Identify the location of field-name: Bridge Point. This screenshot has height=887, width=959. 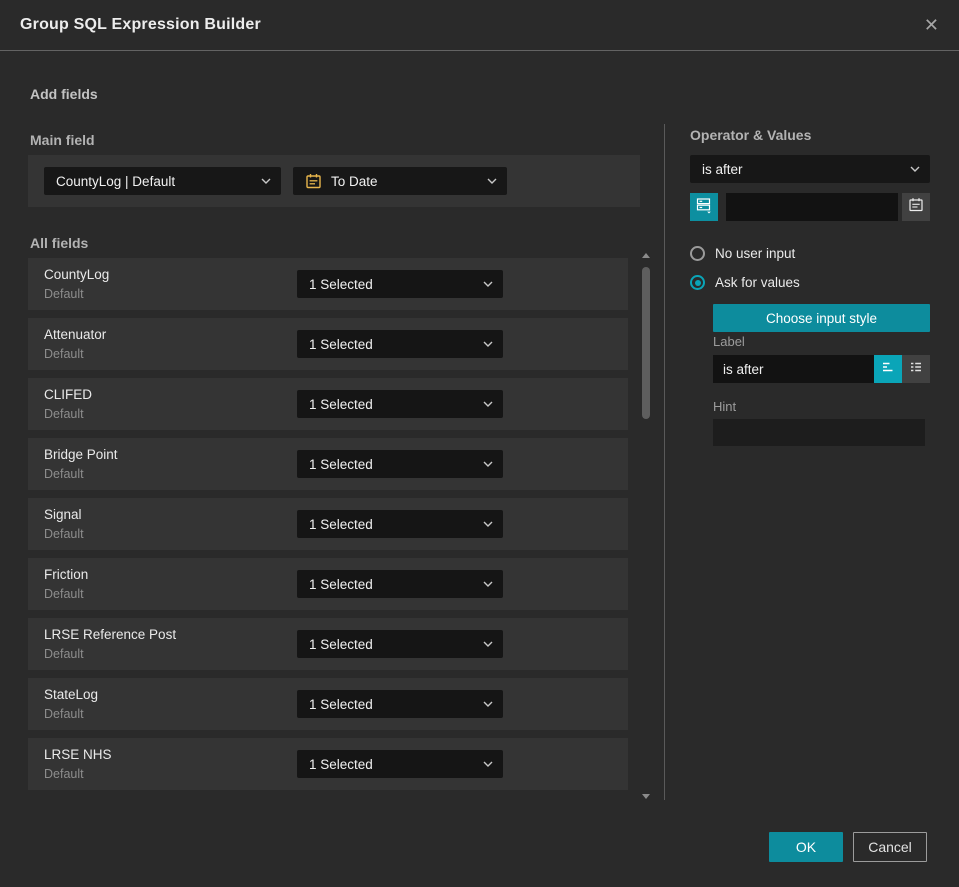
(81, 454).